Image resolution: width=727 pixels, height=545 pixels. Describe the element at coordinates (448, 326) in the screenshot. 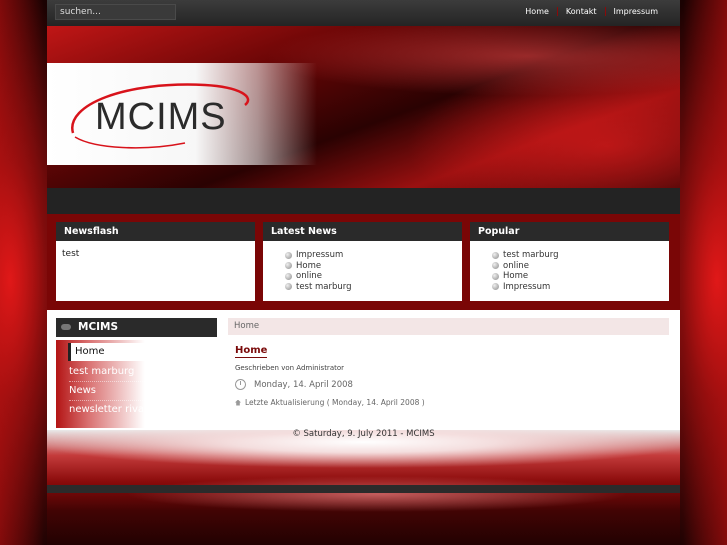

I see `breadcrumb: Home` at that location.